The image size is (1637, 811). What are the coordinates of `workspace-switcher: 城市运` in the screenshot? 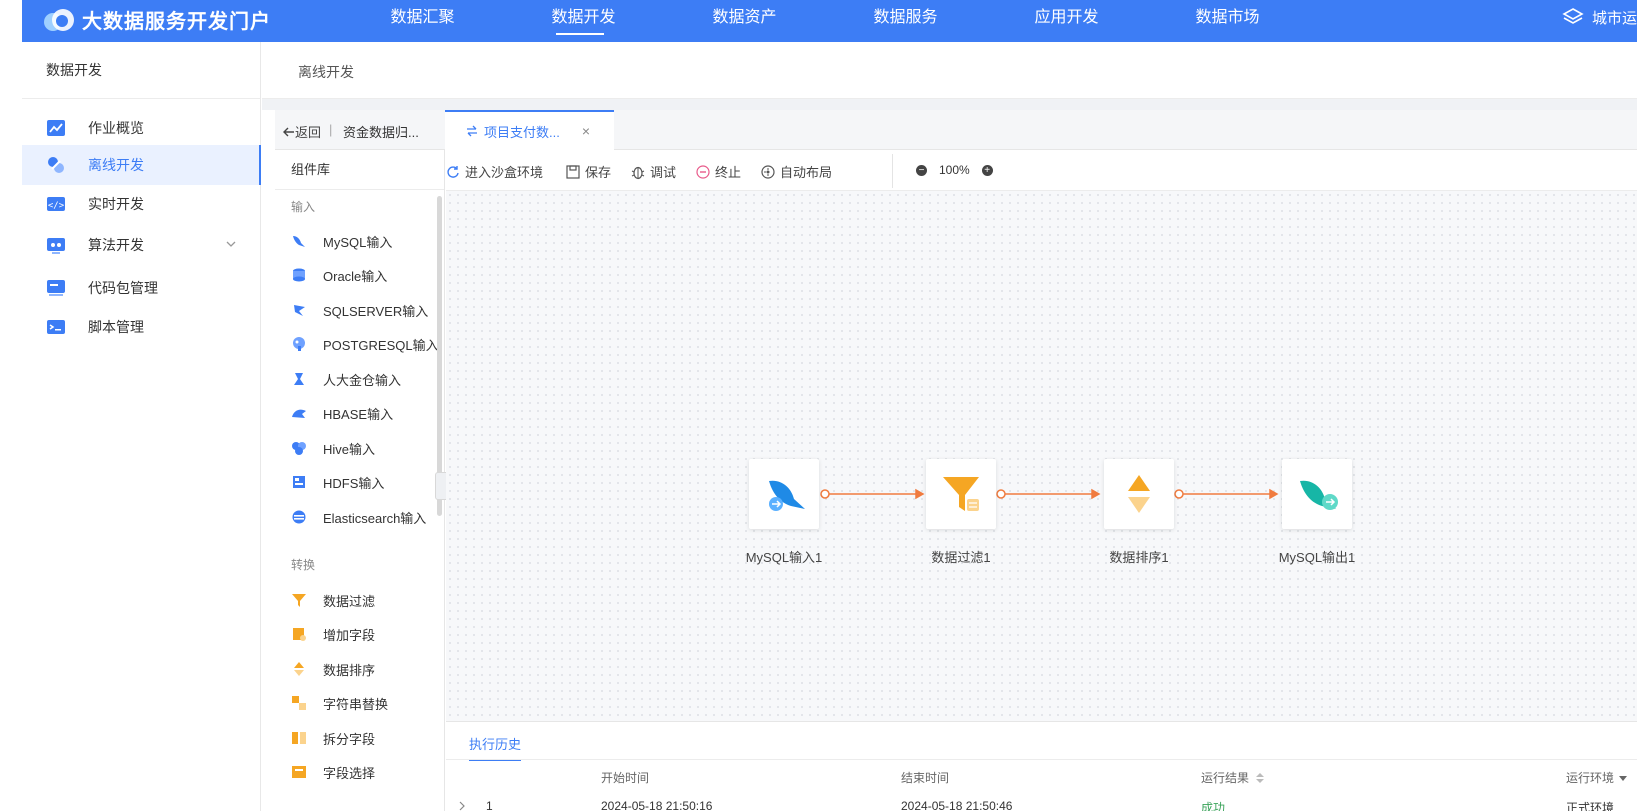 It's located at (1599, 17).